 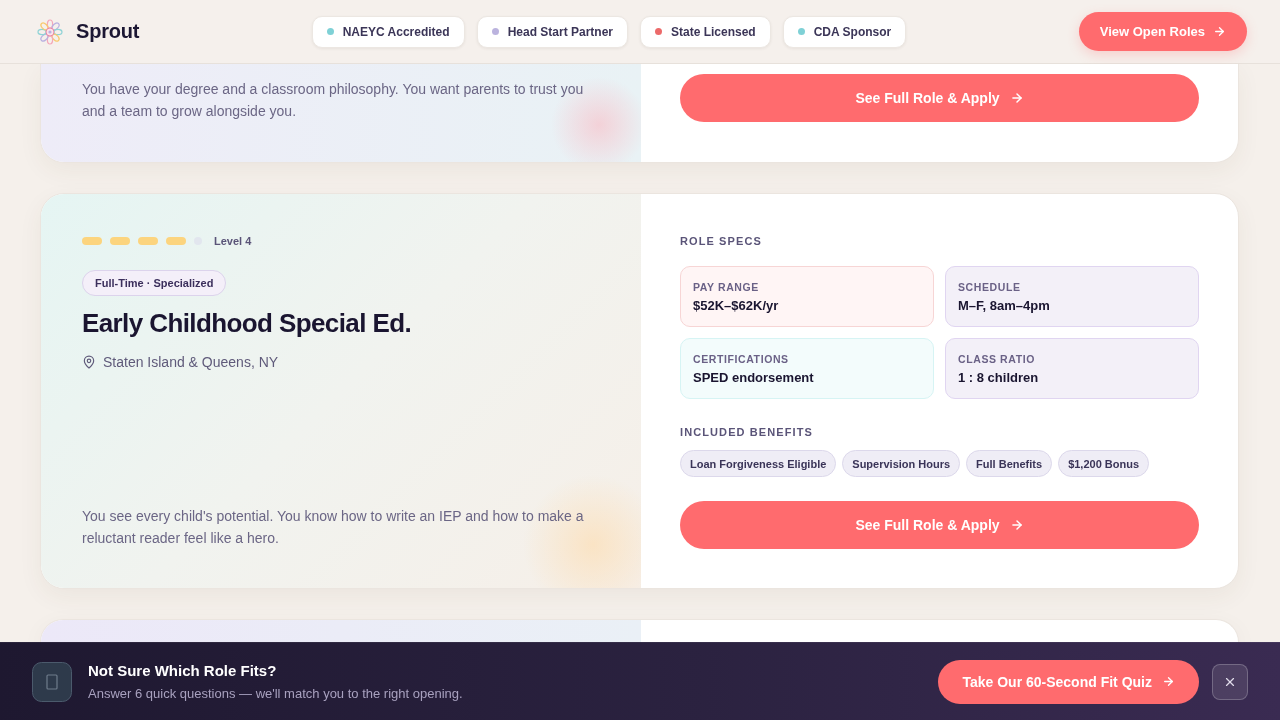 I want to click on job-location: Staten Island & Queens, NY, so click(x=191, y=362).